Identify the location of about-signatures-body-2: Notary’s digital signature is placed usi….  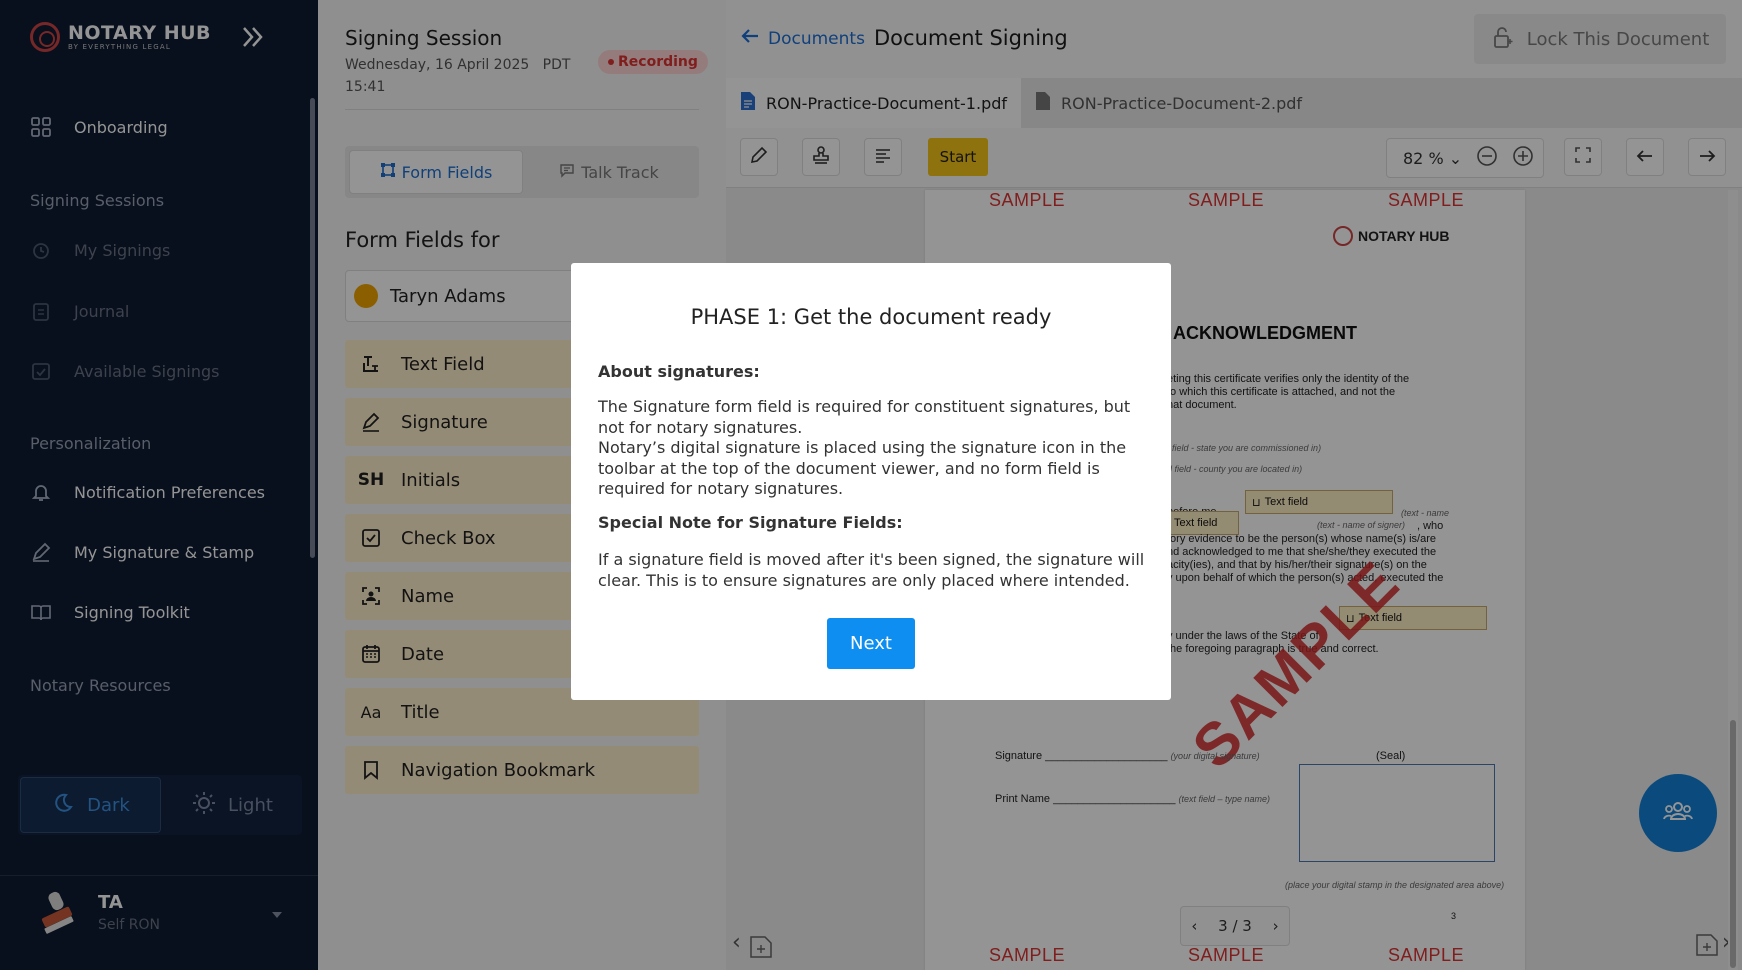
(862, 468).